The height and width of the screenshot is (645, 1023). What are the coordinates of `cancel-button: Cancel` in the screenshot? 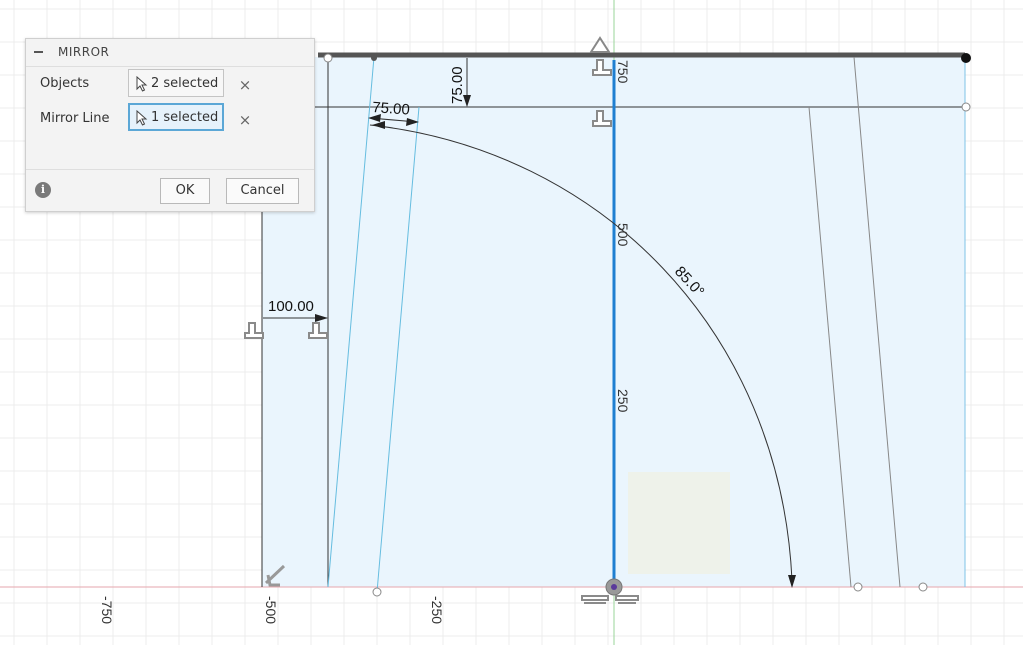 It's located at (262, 191).